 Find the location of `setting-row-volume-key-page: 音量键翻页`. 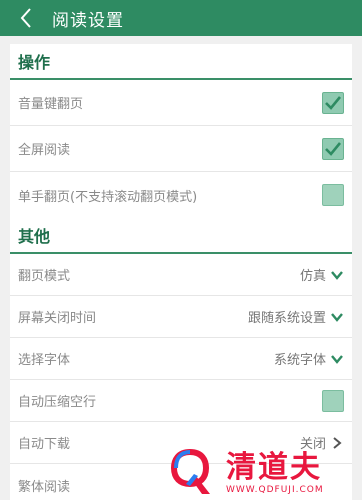

setting-row-volume-key-page: 音量键翻页 is located at coordinates (181, 103).